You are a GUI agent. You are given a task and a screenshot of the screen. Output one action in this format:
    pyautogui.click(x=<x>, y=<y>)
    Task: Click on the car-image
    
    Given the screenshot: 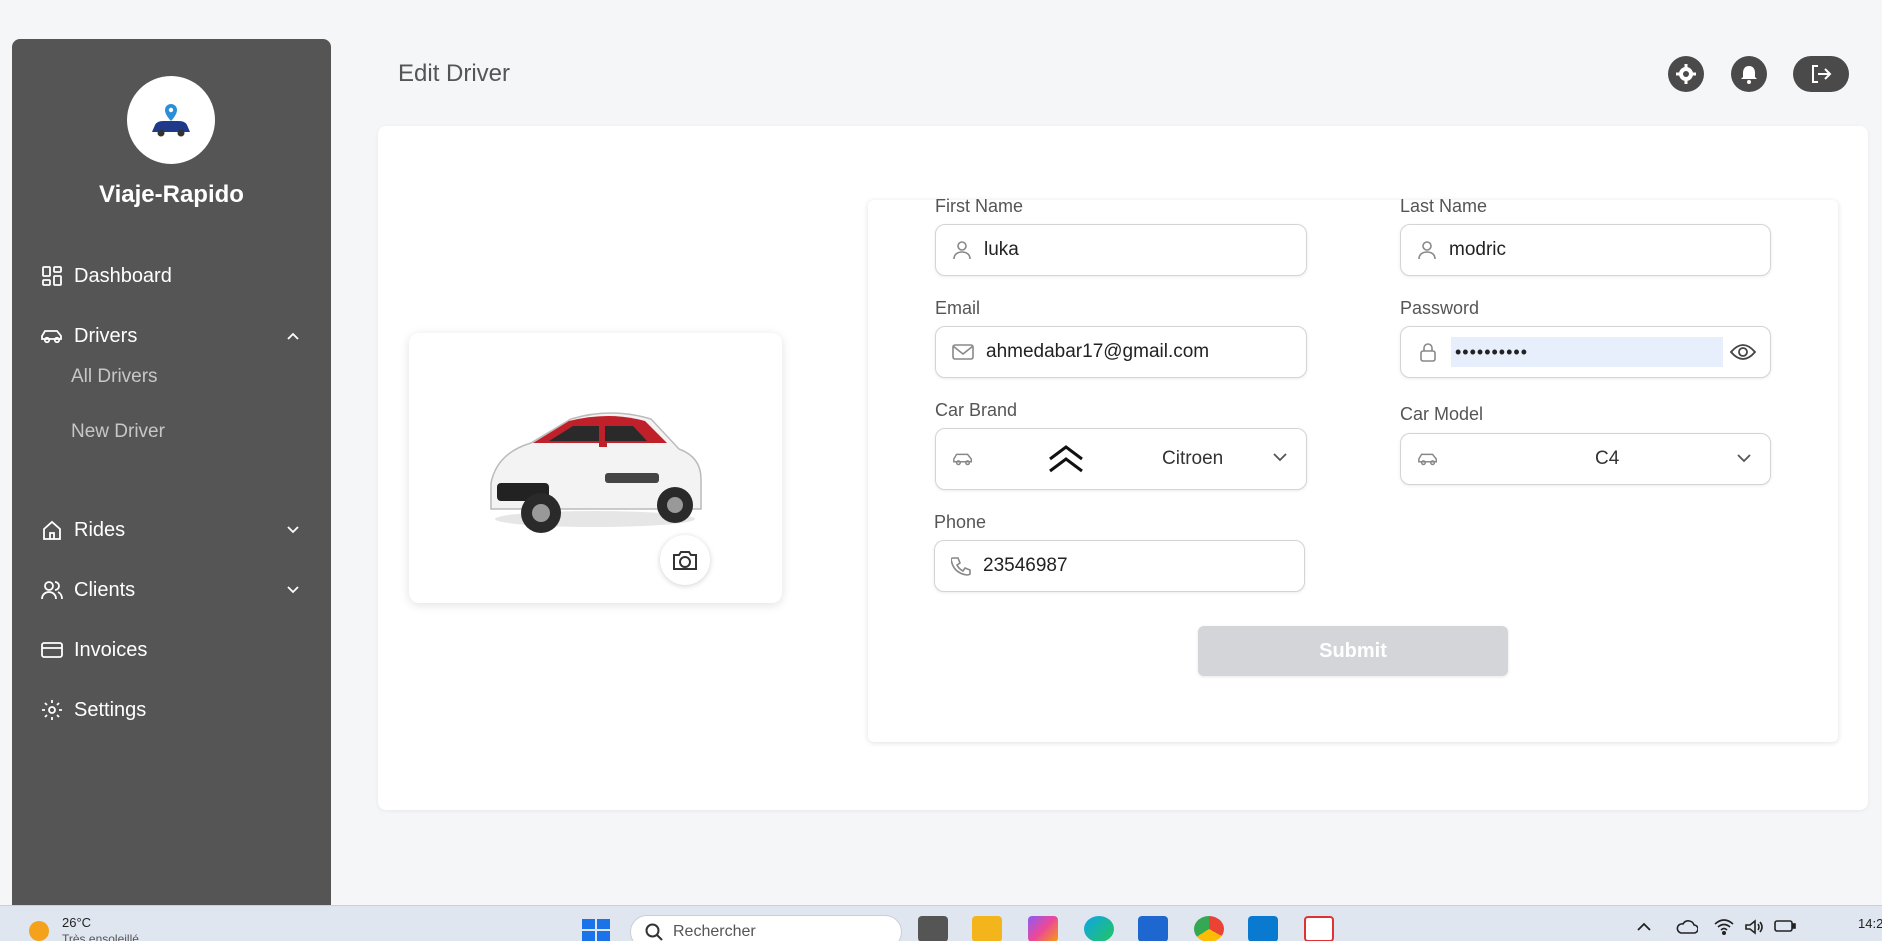 What is the action you would take?
    pyautogui.click(x=596, y=472)
    